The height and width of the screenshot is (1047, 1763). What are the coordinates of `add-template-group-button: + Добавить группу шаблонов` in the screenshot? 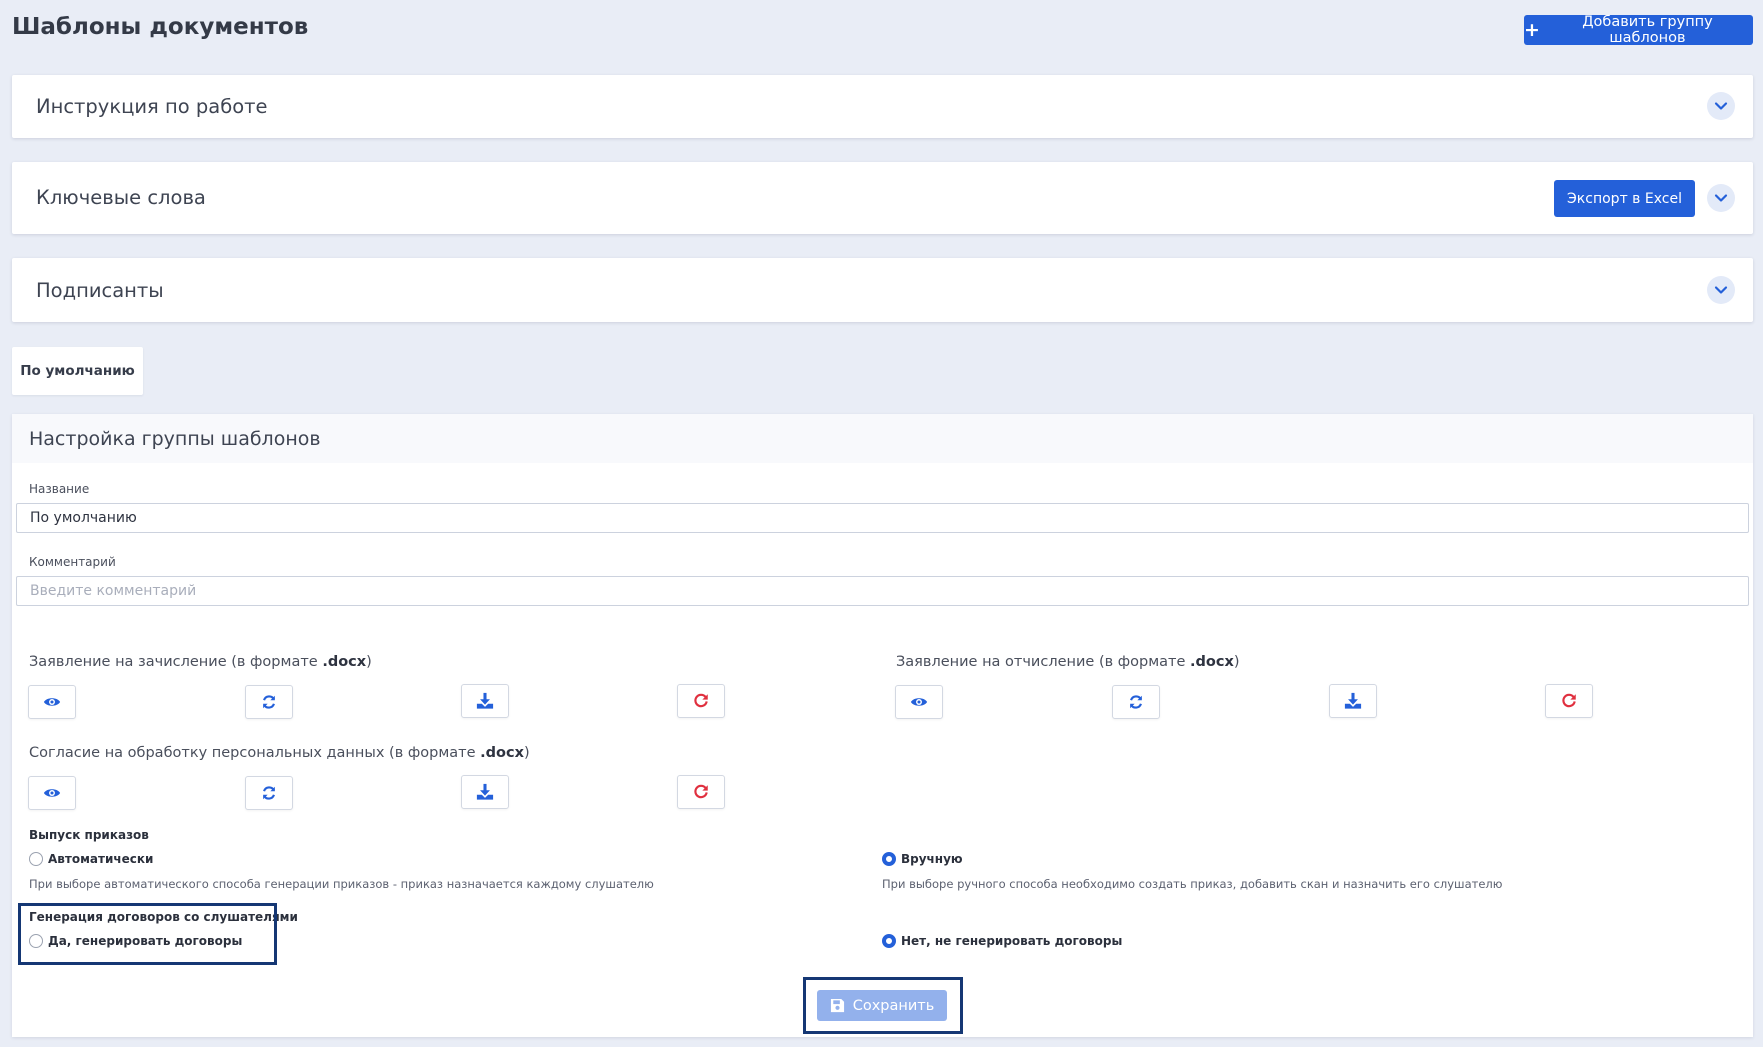 It's located at (1638, 30).